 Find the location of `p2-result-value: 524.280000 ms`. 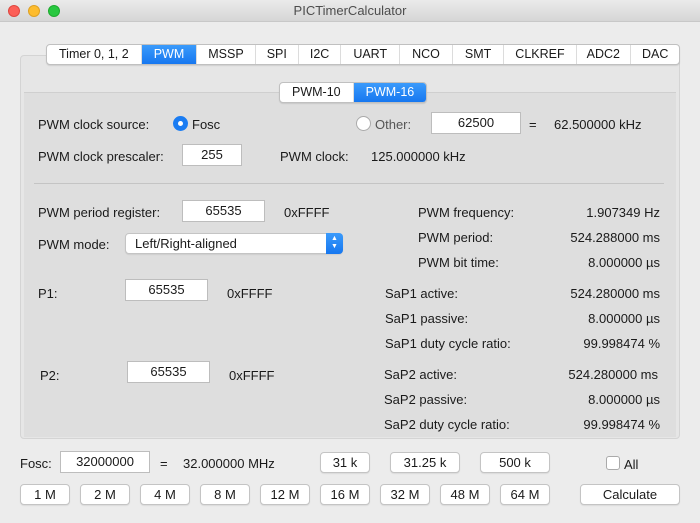

p2-result-value: 524.280000 ms is located at coordinates (613, 374).